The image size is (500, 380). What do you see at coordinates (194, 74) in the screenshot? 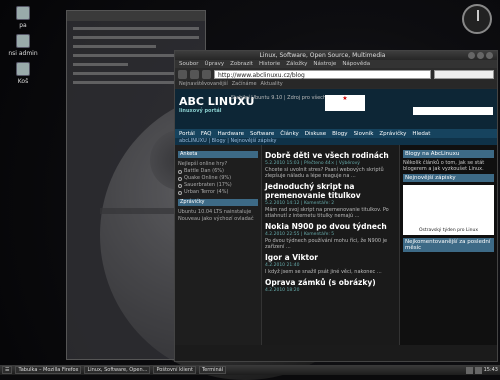
I see `forward-icon` at bounding box center [194, 74].